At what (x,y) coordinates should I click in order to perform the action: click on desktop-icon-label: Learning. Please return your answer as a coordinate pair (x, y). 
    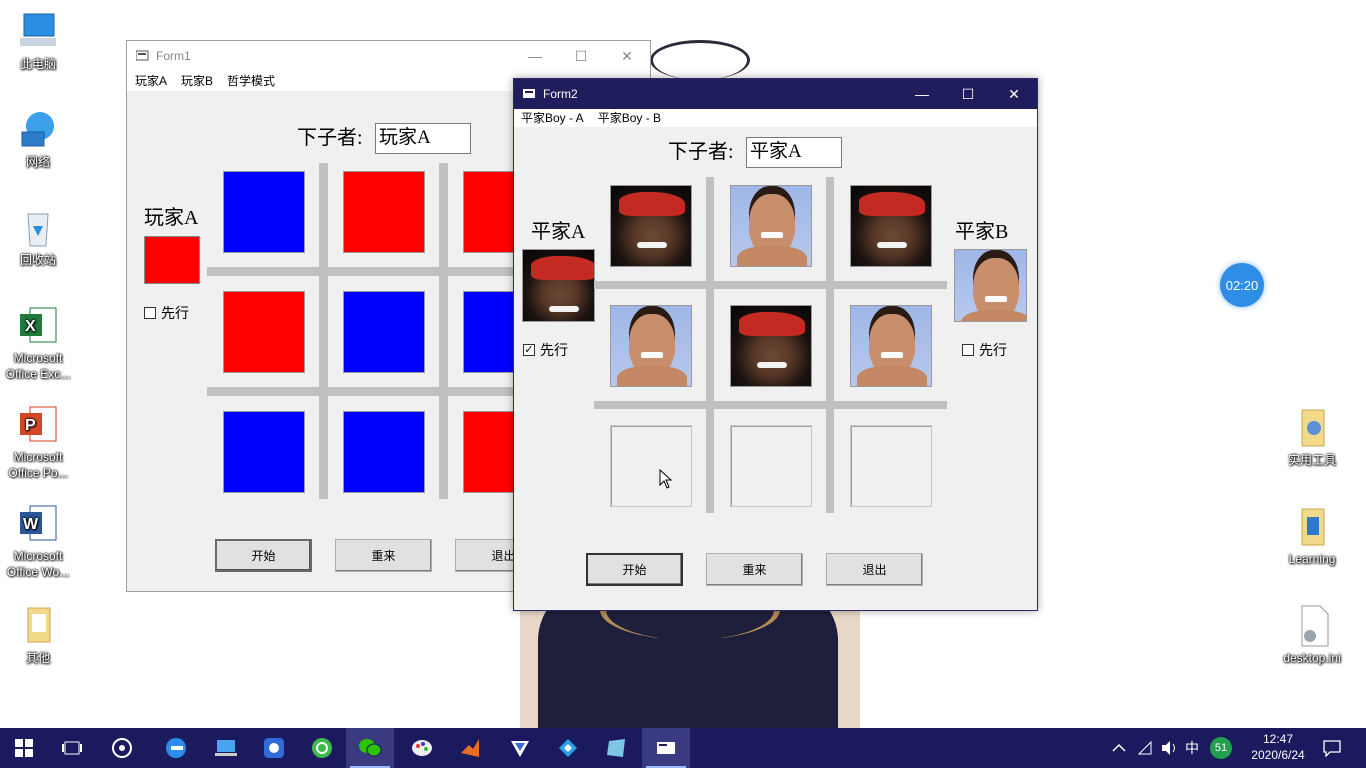
    Looking at the image, I should click on (1312, 559).